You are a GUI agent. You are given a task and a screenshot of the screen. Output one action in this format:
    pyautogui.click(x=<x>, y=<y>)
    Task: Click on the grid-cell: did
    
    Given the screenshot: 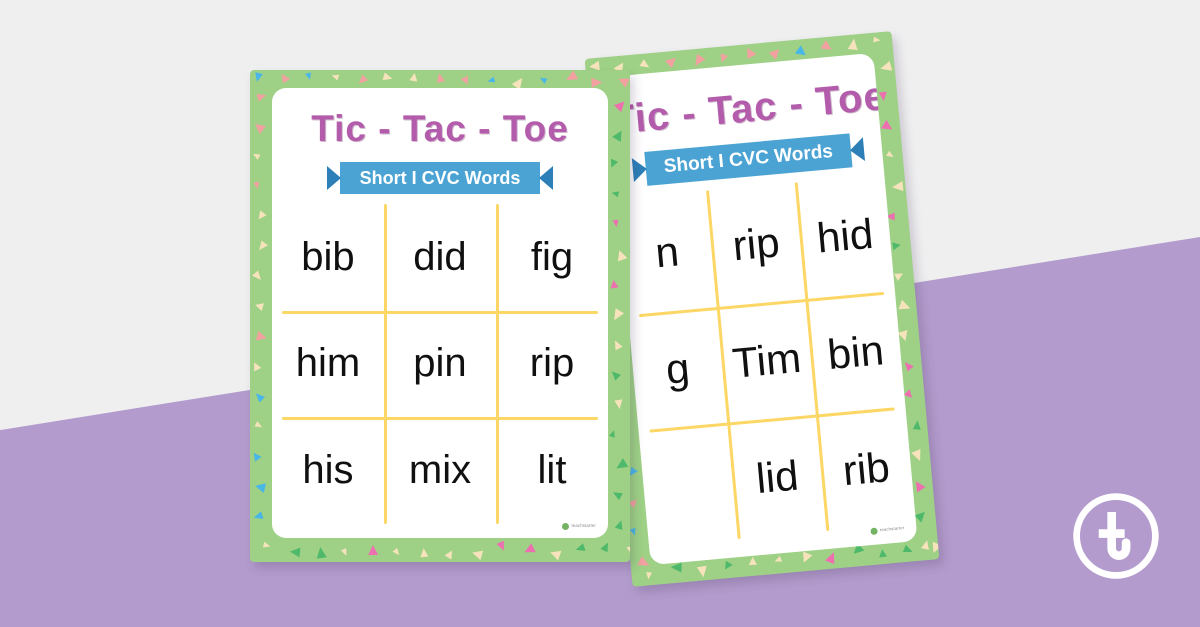 What is the action you would take?
    pyautogui.click(x=440, y=257)
    